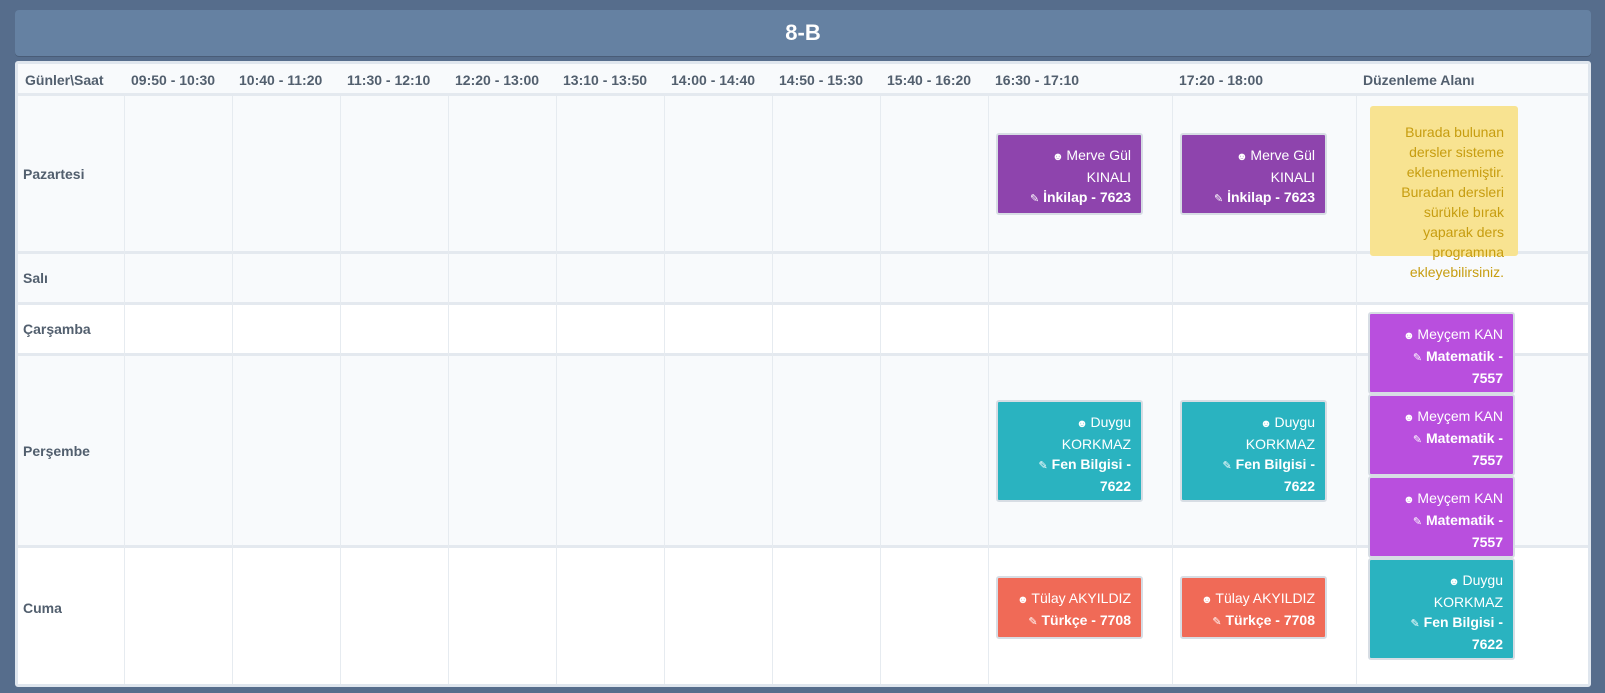  I want to click on time-slot-header: 17:20 - 18:00, so click(1221, 80).